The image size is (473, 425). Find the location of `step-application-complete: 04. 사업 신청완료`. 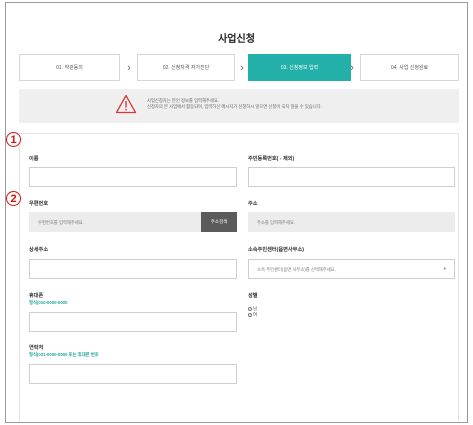

step-application-complete: 04. 사업 신청완료 is located at coordinates (409, 67).